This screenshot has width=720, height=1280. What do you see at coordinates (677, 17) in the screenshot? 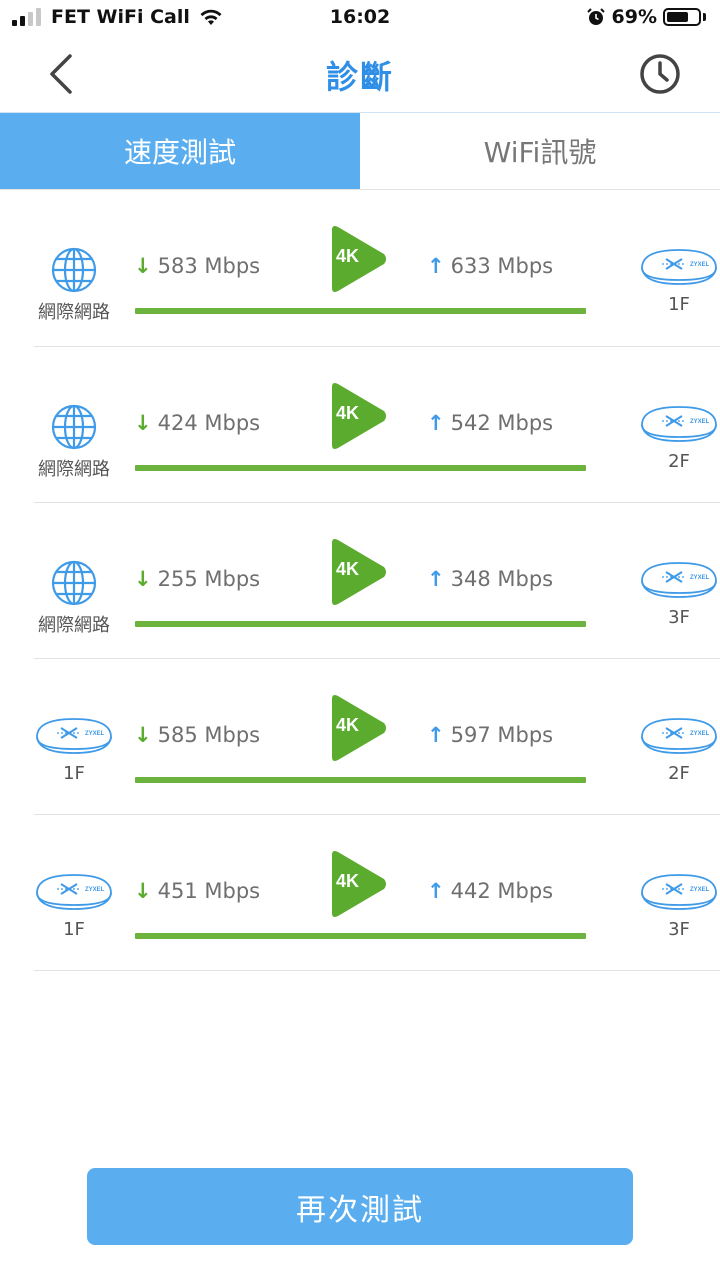
I see `battery-level` at bounding box center [677, 17].